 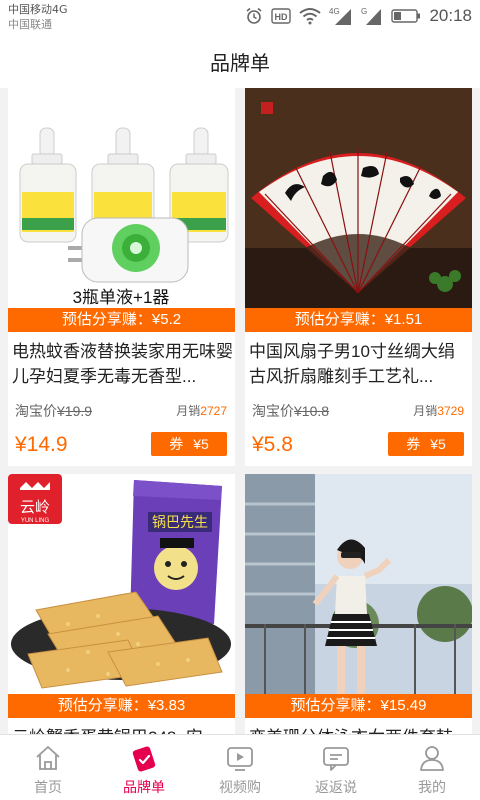 I want to click on mosquito-repellent-image: 3瓶单液+1器, so click(x=121, y=198).